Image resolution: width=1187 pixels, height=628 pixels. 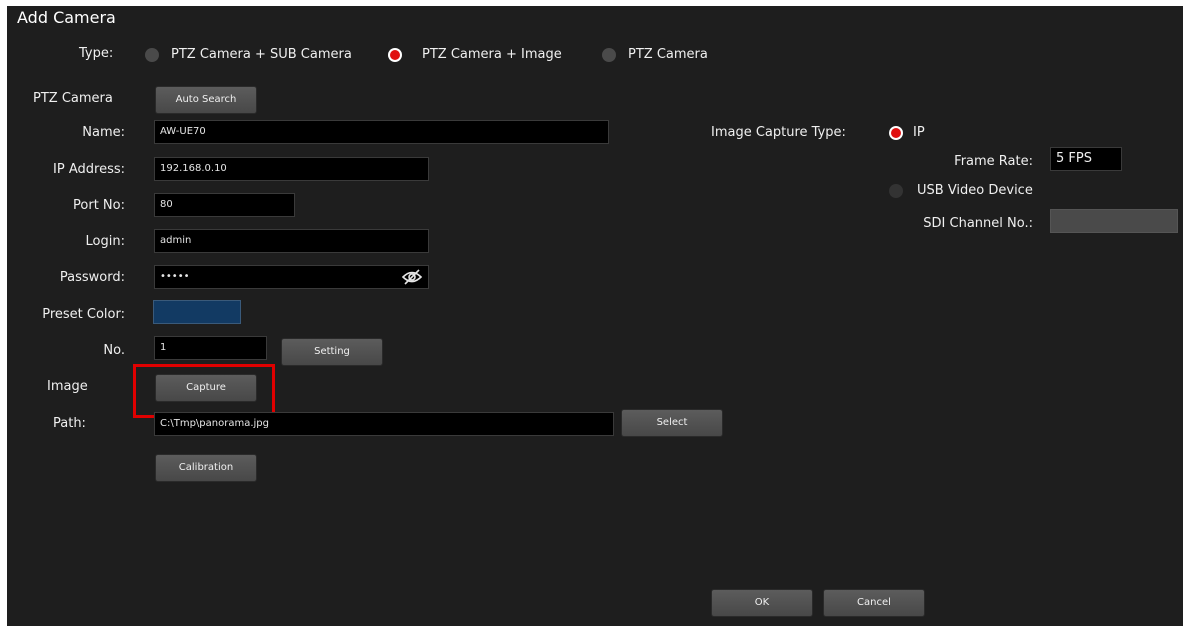 What do you see at coordinates (92, 277) in the screenshot?
I see `password-label: Password:` at bounding box center [92, 277].